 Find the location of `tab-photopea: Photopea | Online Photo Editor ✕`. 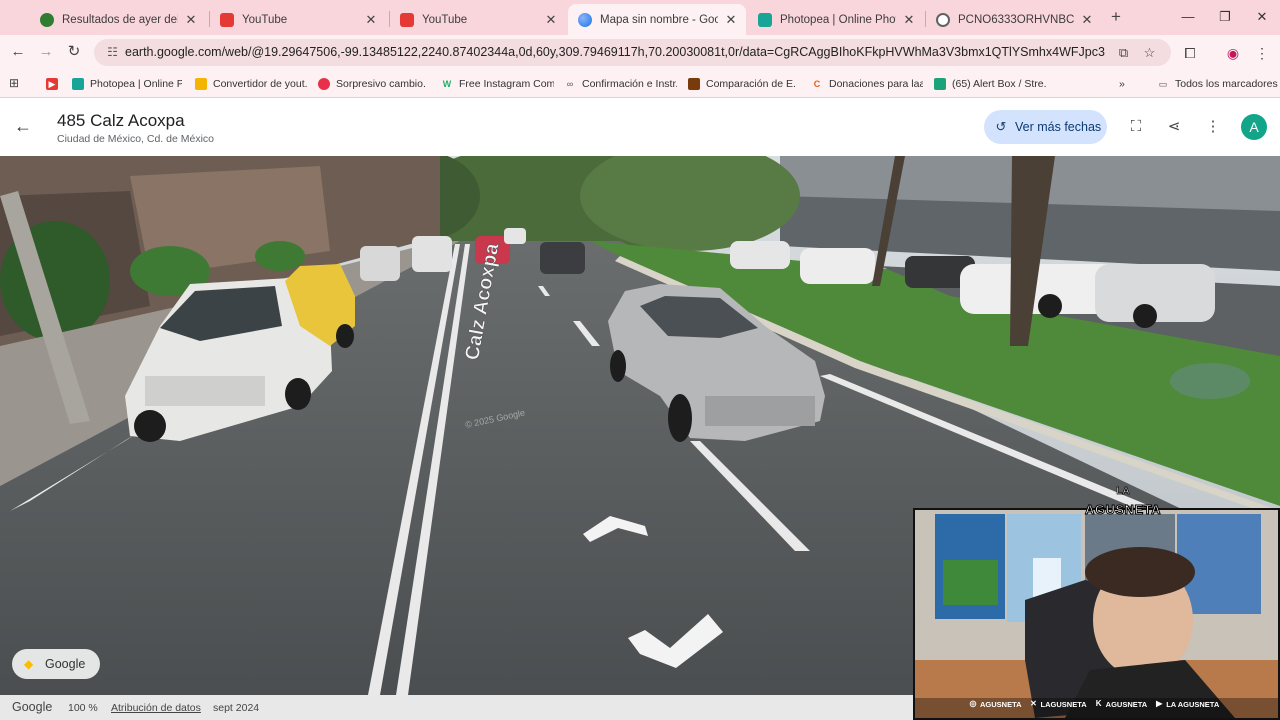

tab-photopea: Photopea | Online Photo Editor ✕ is located at coordinates (836, 19).